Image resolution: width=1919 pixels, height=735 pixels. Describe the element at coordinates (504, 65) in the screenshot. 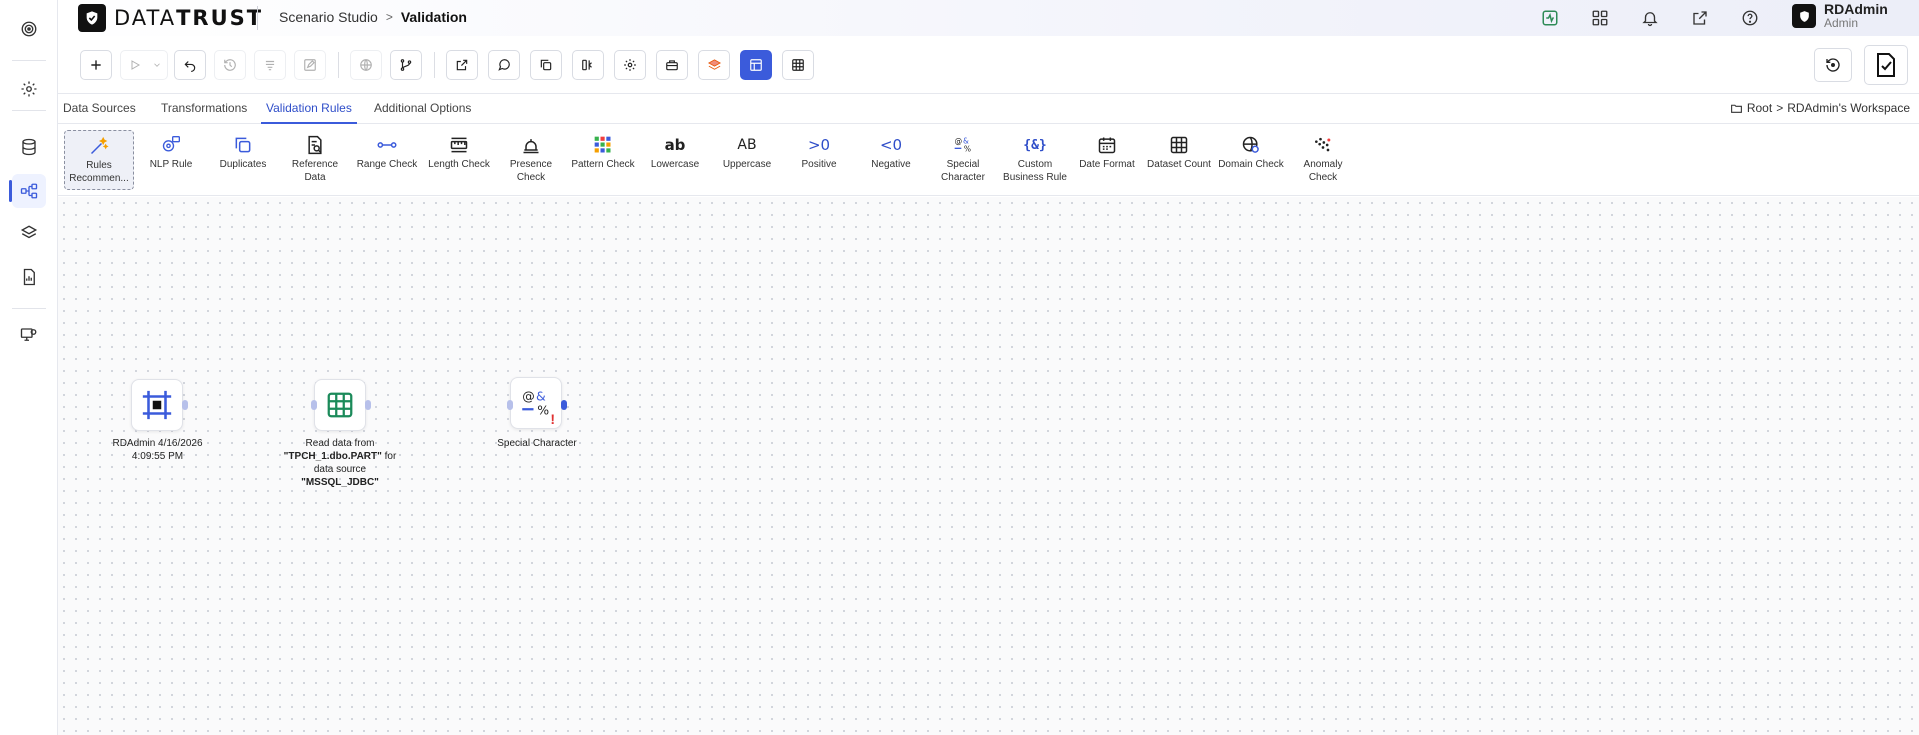

I see `comment-button` at that location.